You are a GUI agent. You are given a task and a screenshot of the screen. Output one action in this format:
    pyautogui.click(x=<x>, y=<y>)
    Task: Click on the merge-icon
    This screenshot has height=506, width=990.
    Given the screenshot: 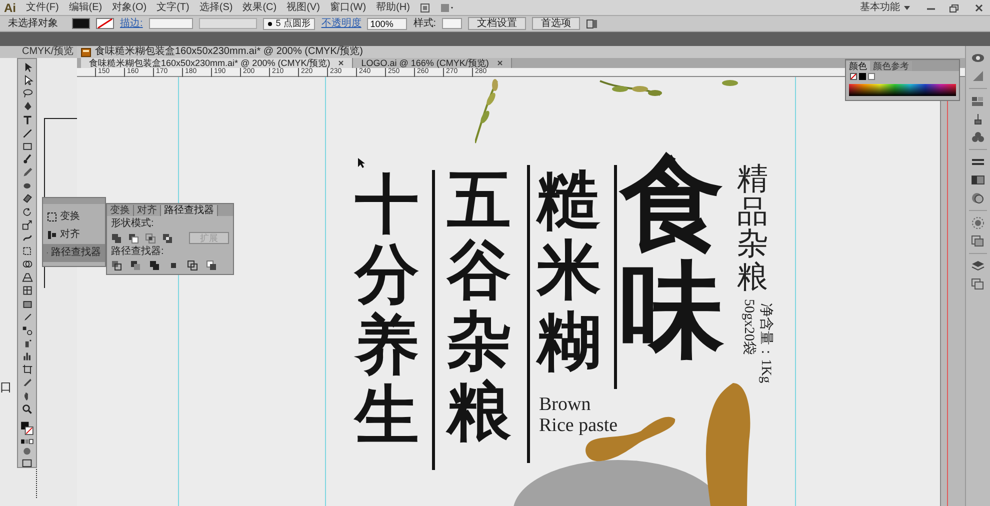 What is the action you would take?
    pyautogui.click(x=154, y=265)
    